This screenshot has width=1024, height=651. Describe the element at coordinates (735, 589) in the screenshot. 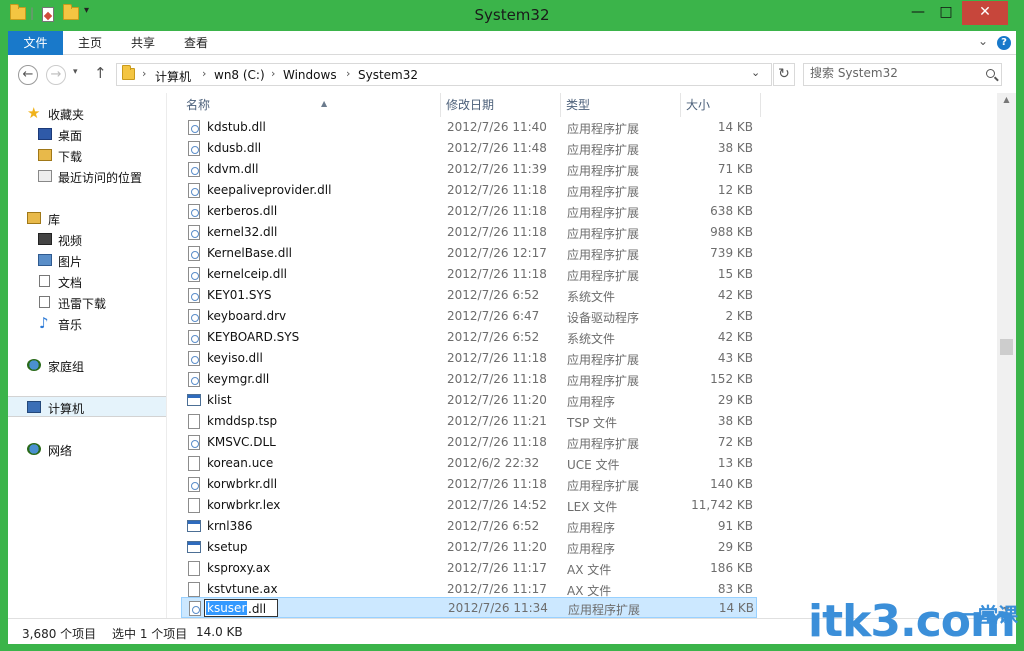

I see `file-size: 83 KB` at that location.